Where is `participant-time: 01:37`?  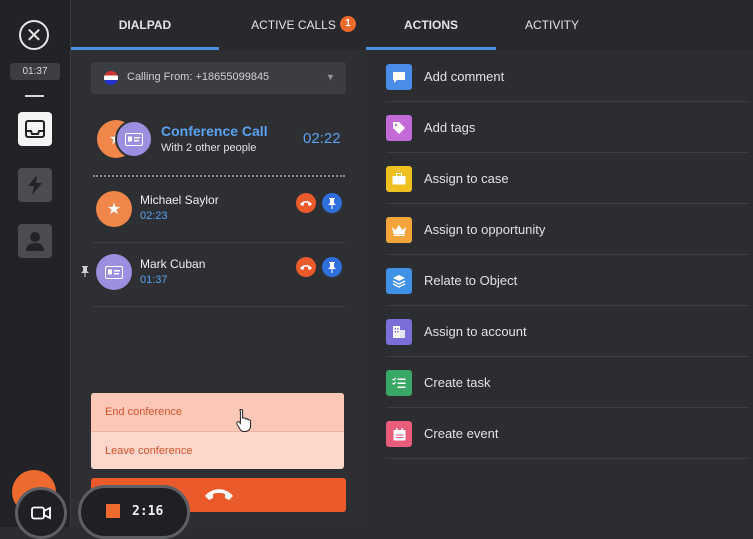 participant-time: 01:37 is located at coordinates (154, 280).